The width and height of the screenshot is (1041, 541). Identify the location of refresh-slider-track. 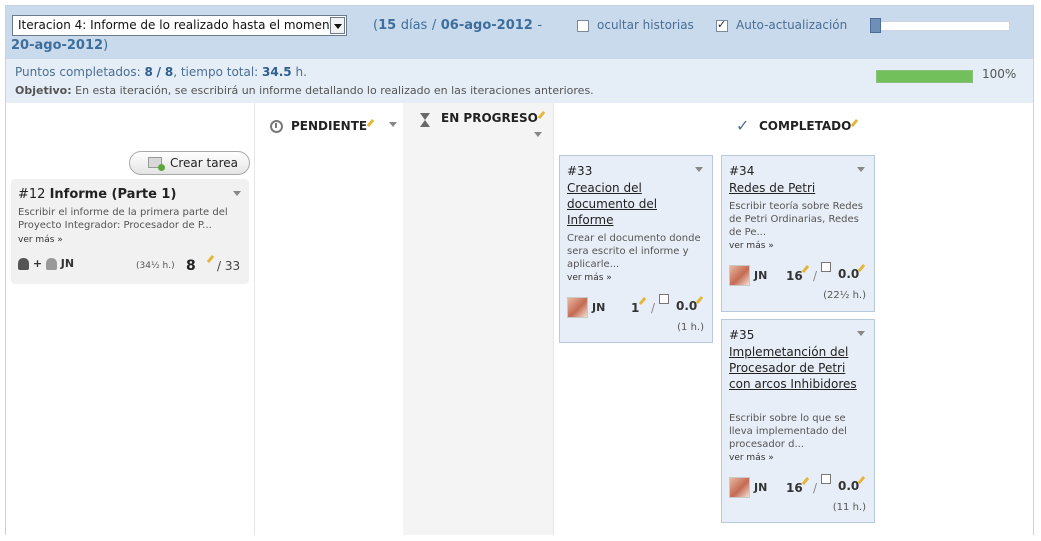
(940, 26).